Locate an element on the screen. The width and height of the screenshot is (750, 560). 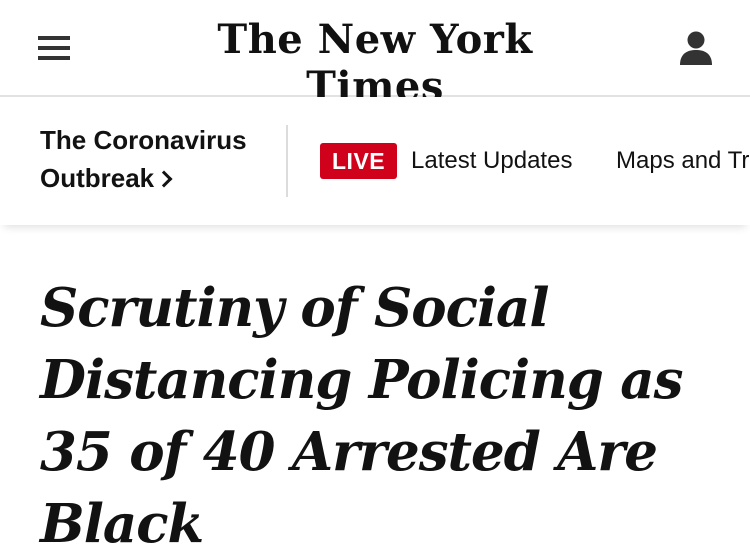
section-title-line1: The Coronavirus is located at coordinates (143, 140).